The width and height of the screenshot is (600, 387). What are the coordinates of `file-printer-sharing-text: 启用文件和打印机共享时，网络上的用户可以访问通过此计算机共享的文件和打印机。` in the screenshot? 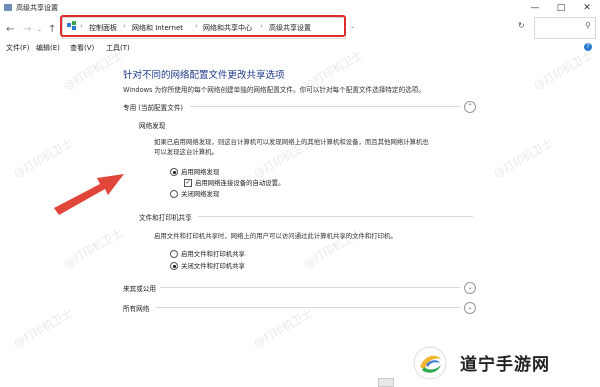 It's located at (275, 236).